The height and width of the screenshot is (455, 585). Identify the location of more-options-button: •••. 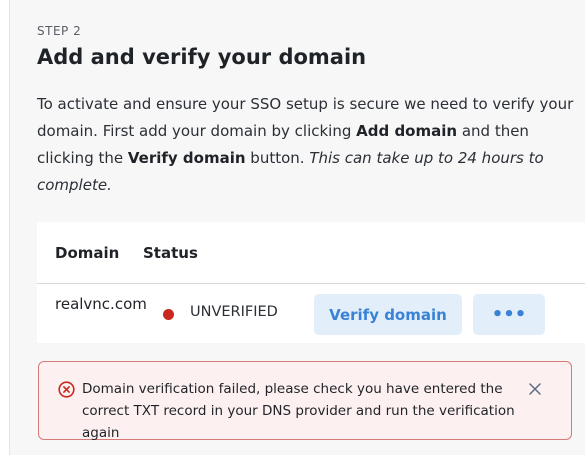
(509, 314).